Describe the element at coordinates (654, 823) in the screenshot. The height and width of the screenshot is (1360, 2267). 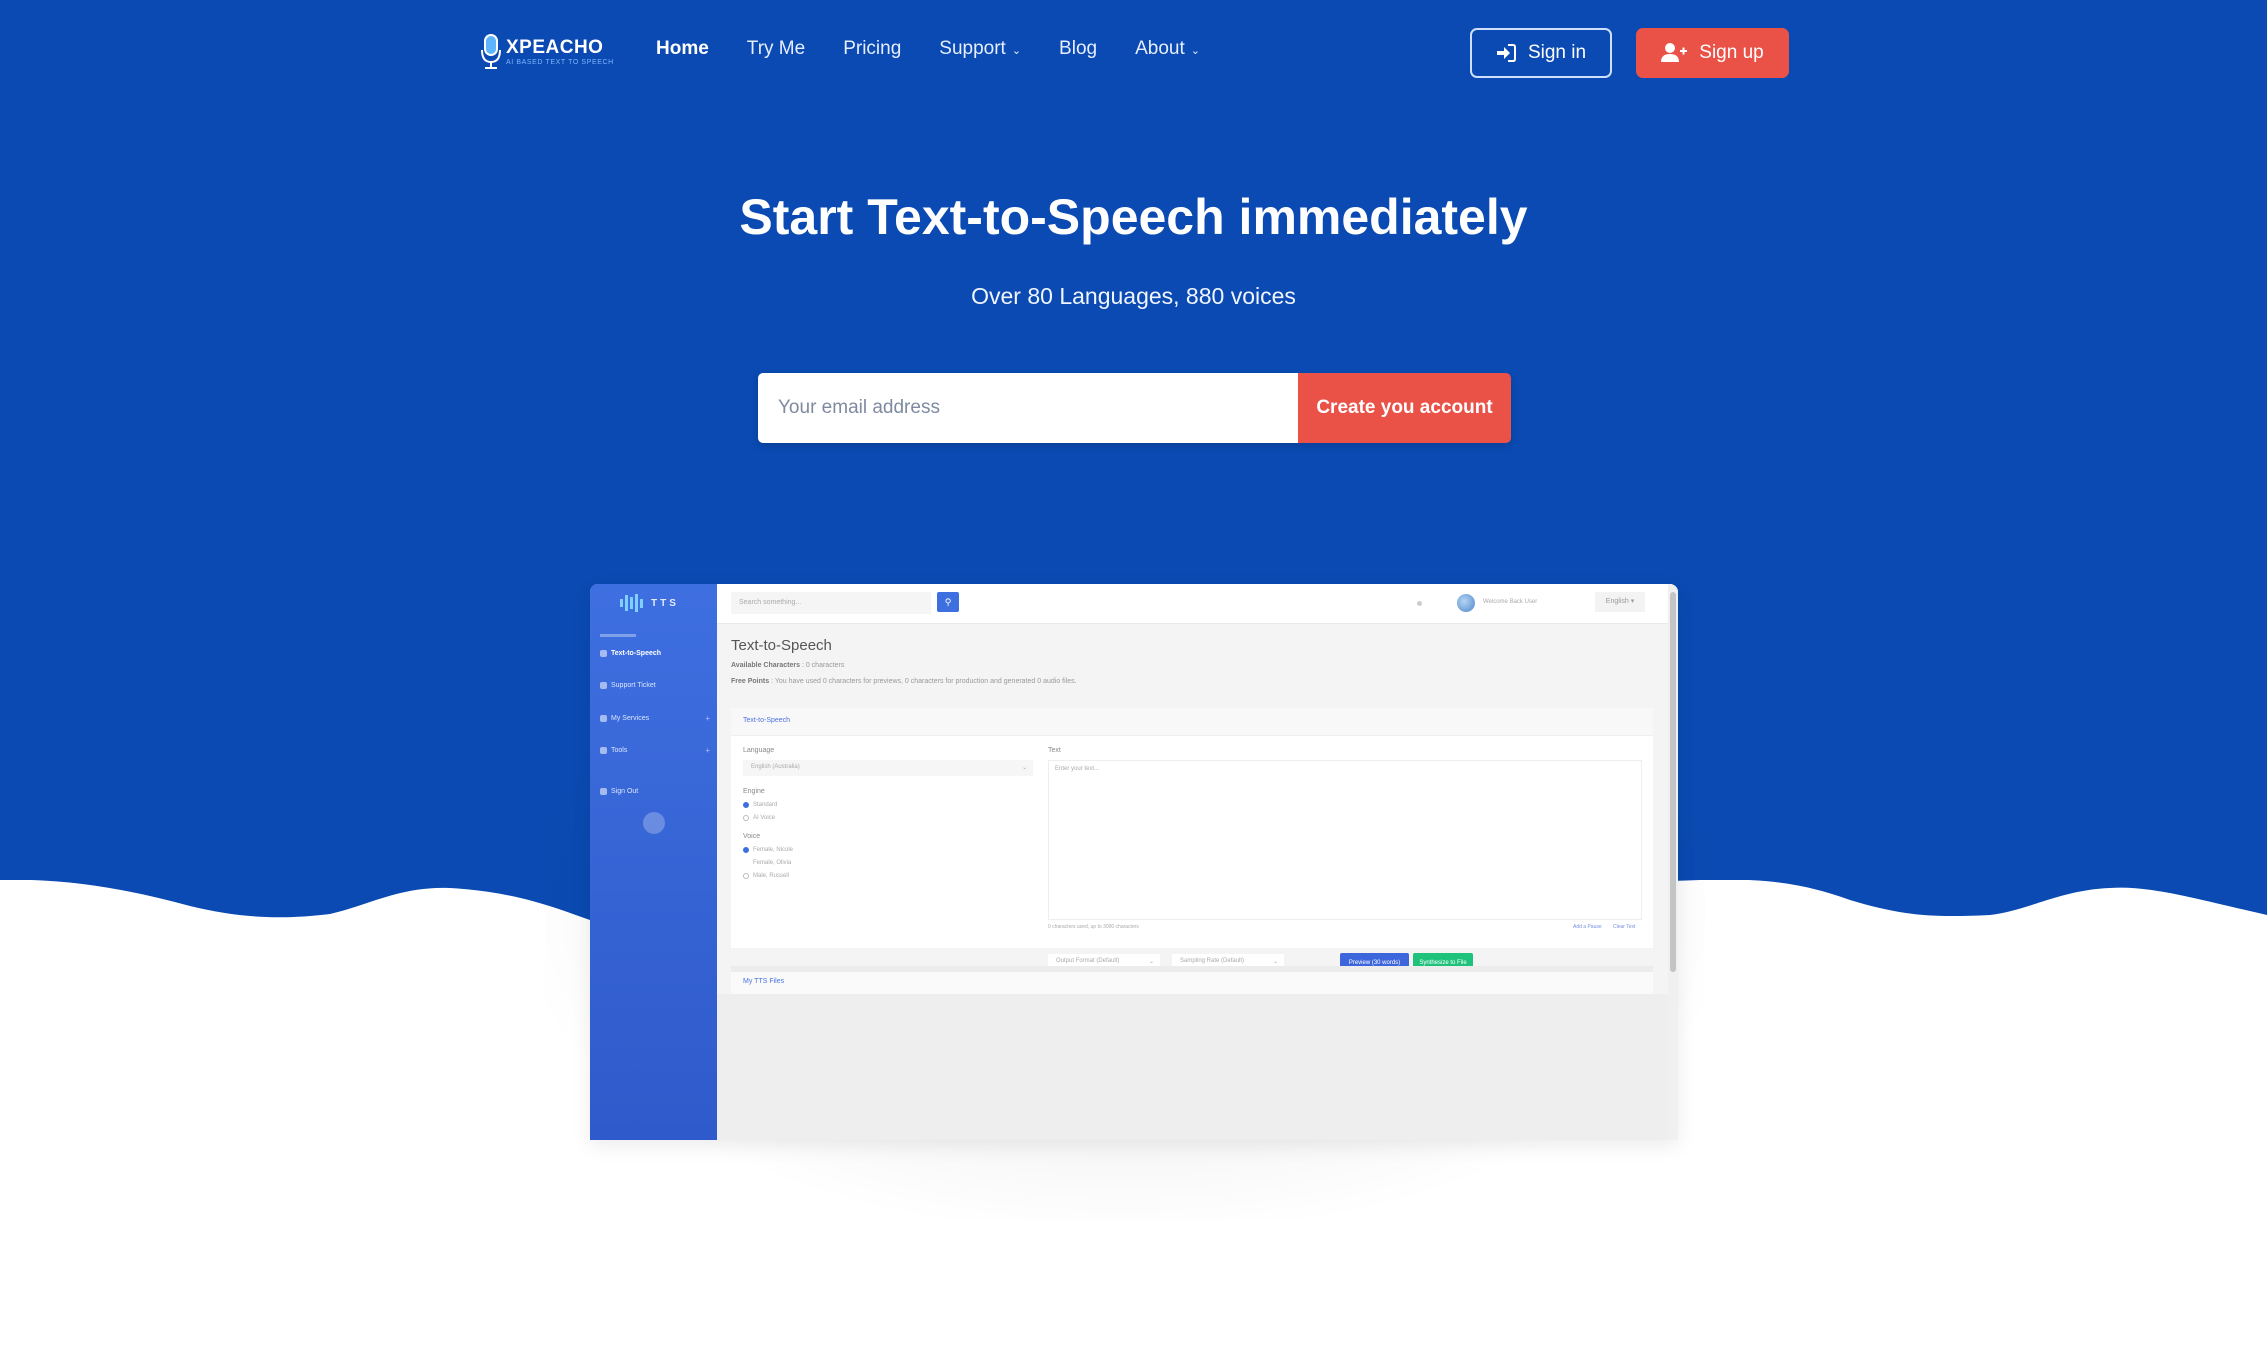
I see `collapse-sidebar-icon` at that location.